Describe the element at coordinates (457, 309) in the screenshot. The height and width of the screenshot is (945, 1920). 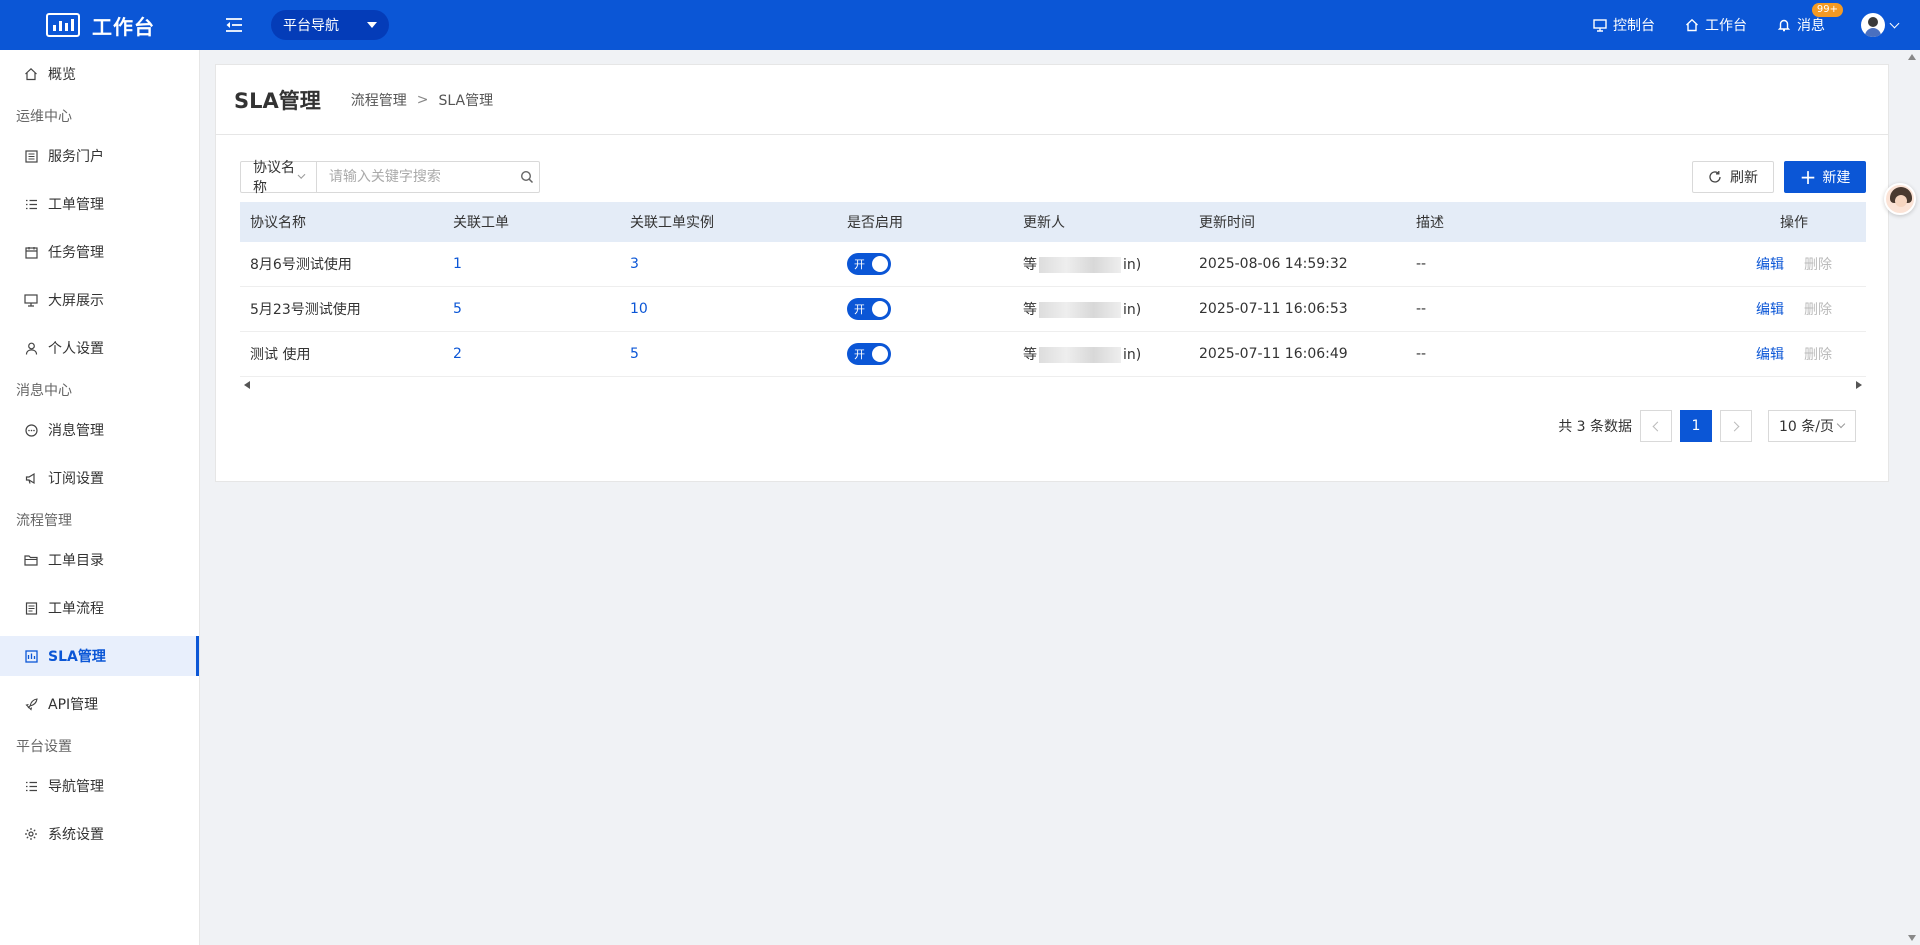
I see `cell-tickets-link: 5` at that location.